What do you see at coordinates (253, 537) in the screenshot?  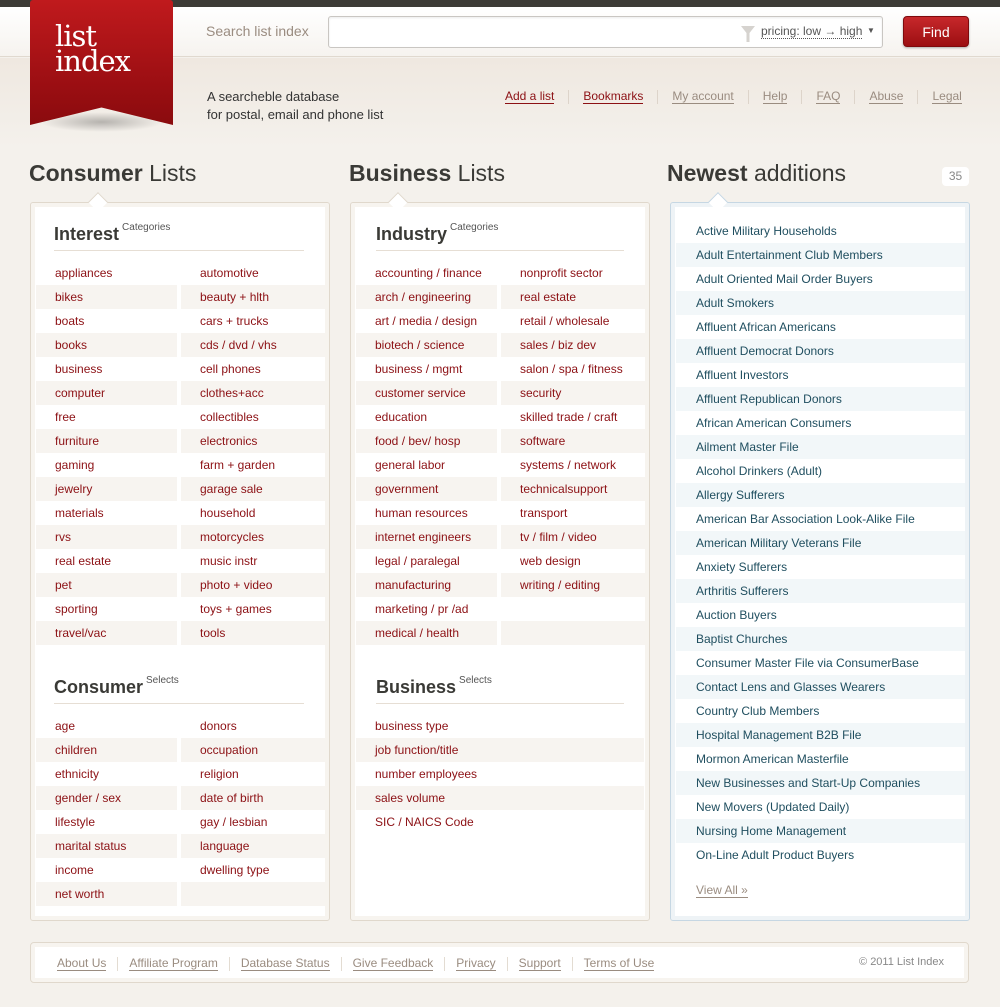 I see `category-link-motorcycles: motorcycles` at bounding box center [253, 537].